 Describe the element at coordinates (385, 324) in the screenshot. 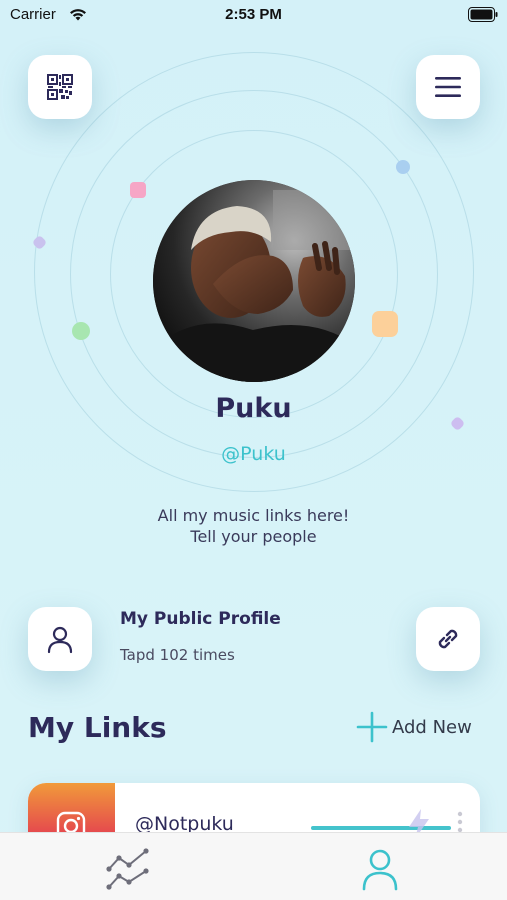

I see `decor-orange-square` at that location.